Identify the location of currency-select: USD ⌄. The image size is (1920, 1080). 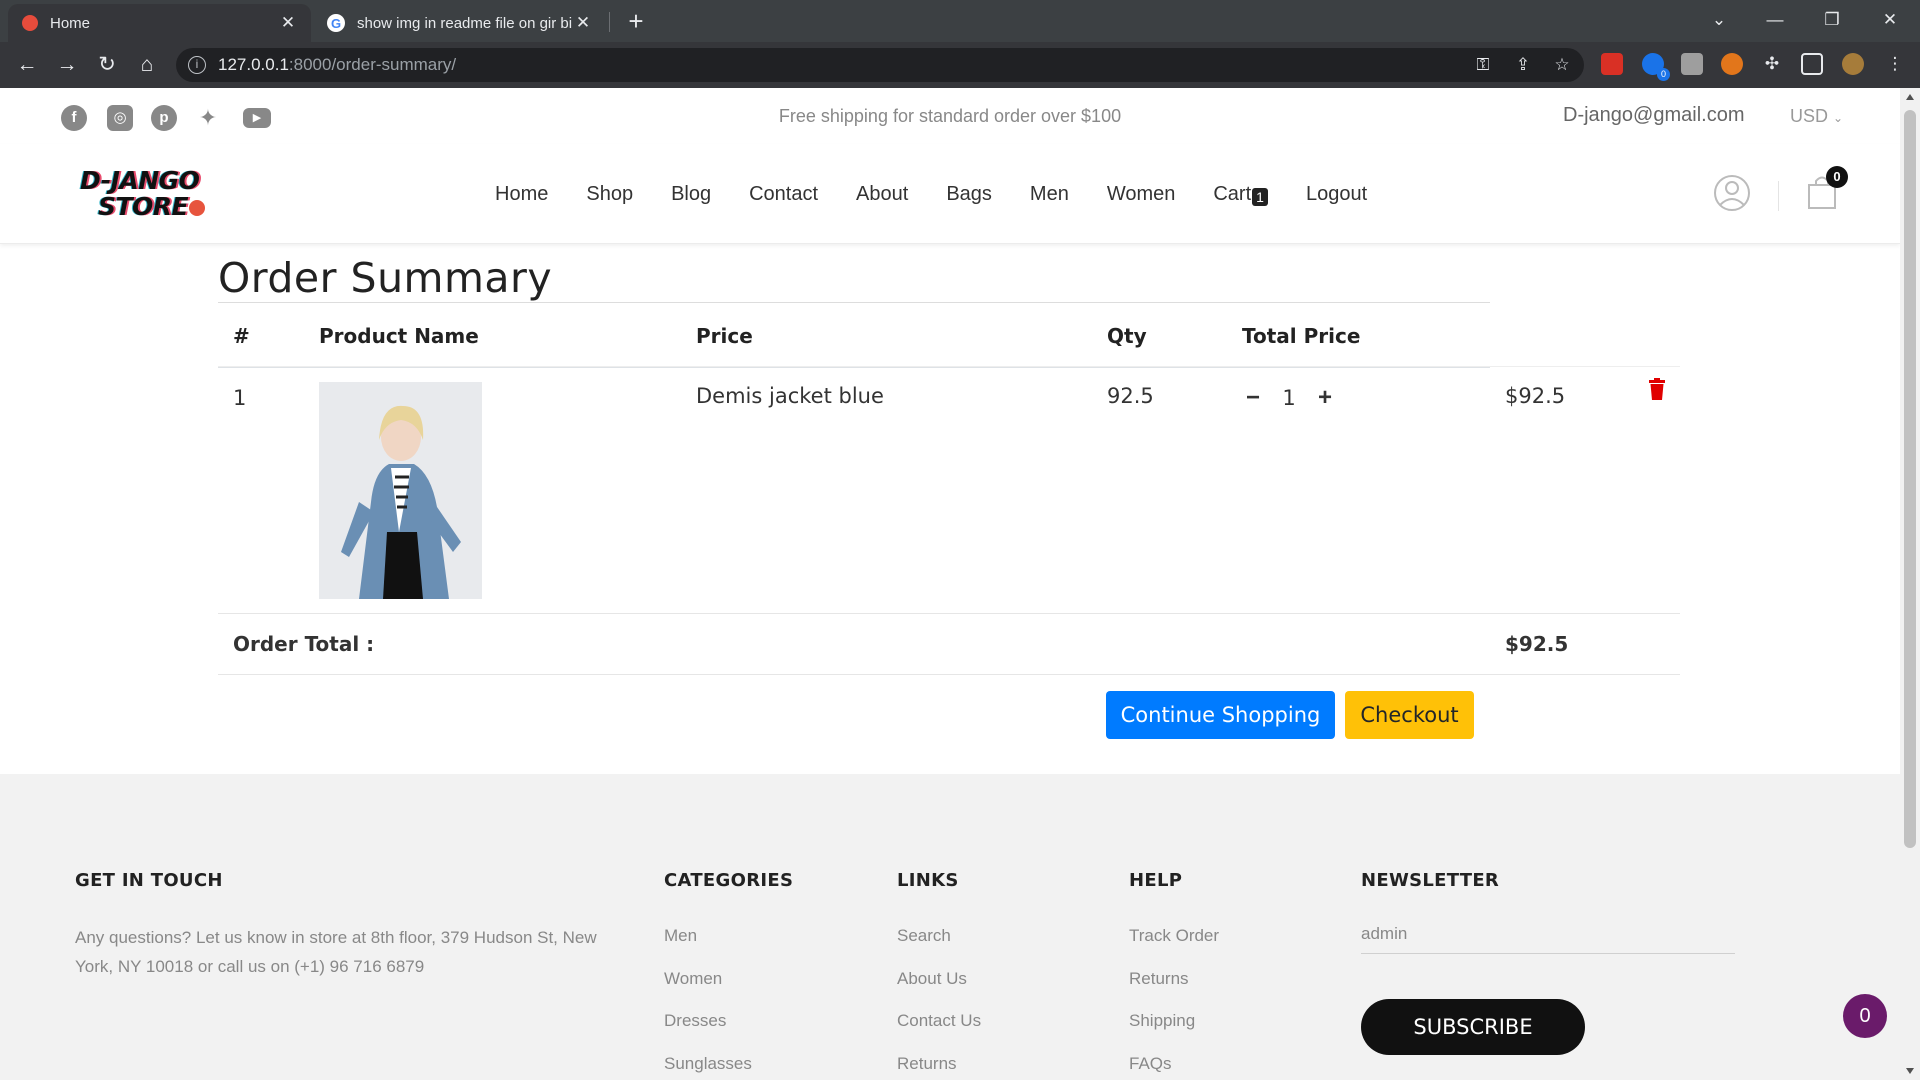
(1816, 116).